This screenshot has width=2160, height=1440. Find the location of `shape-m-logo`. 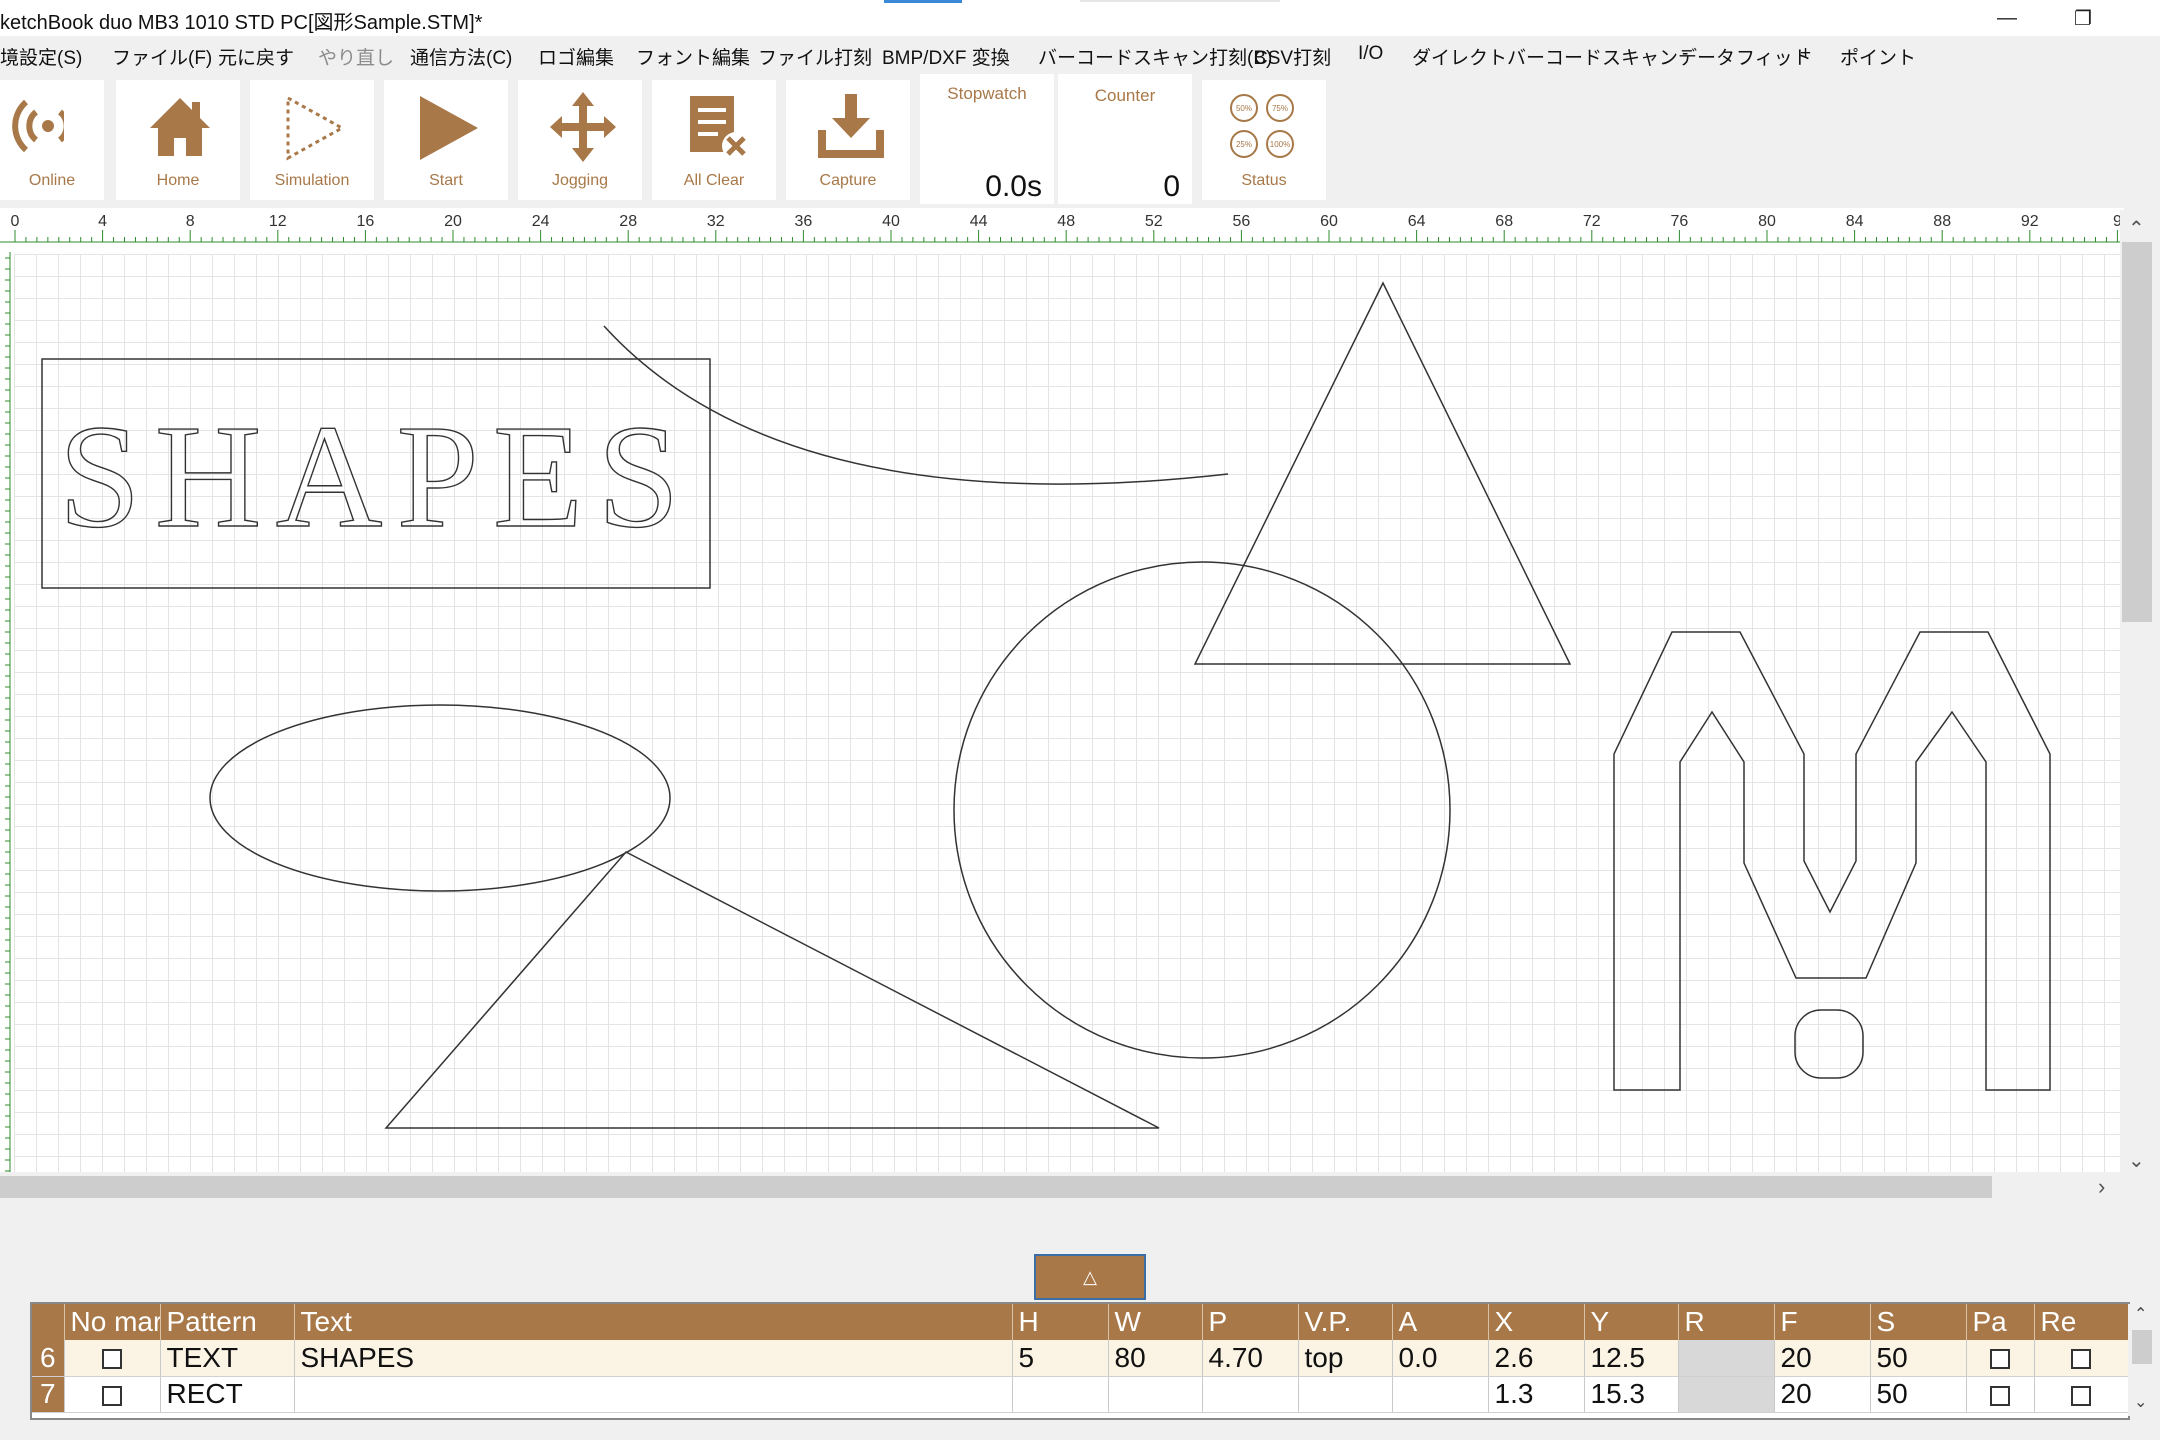

shape-m-logo is located at coordinates (1832, 861).